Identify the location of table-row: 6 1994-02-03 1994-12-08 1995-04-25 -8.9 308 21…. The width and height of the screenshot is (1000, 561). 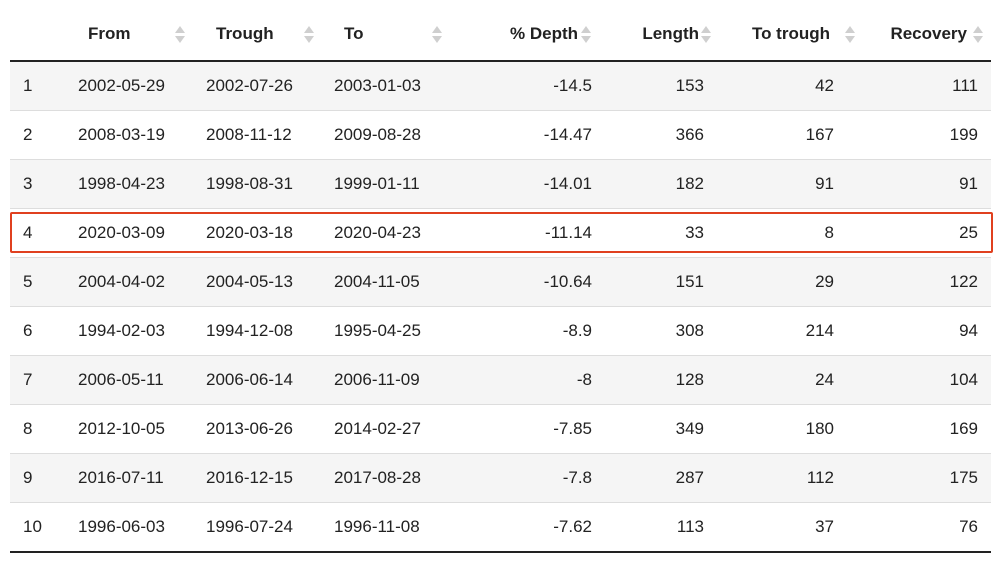
(500, 331).